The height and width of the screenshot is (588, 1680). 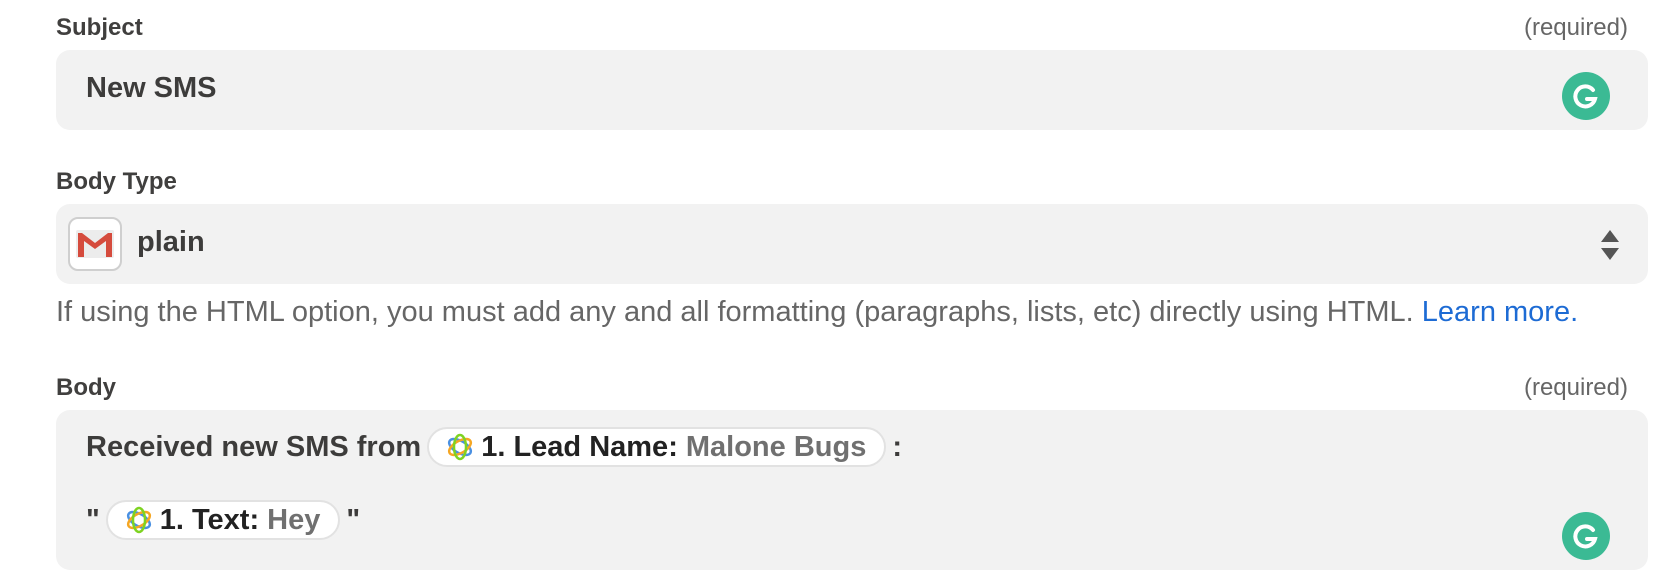 I want to click on subject-field: New SMS, so click(x=852, y=90).